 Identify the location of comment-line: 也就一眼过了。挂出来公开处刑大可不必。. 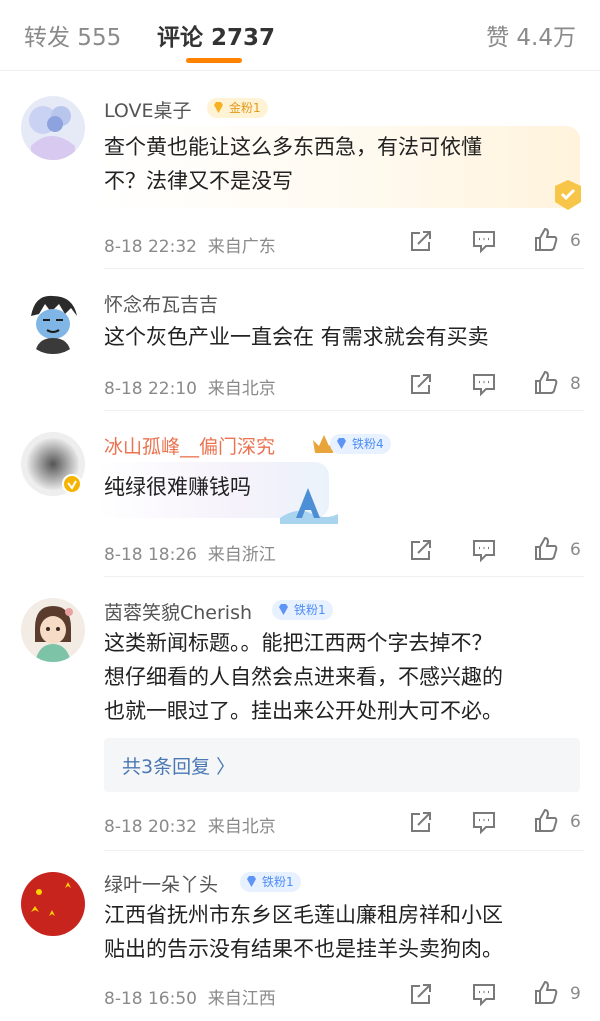
(303, 711).